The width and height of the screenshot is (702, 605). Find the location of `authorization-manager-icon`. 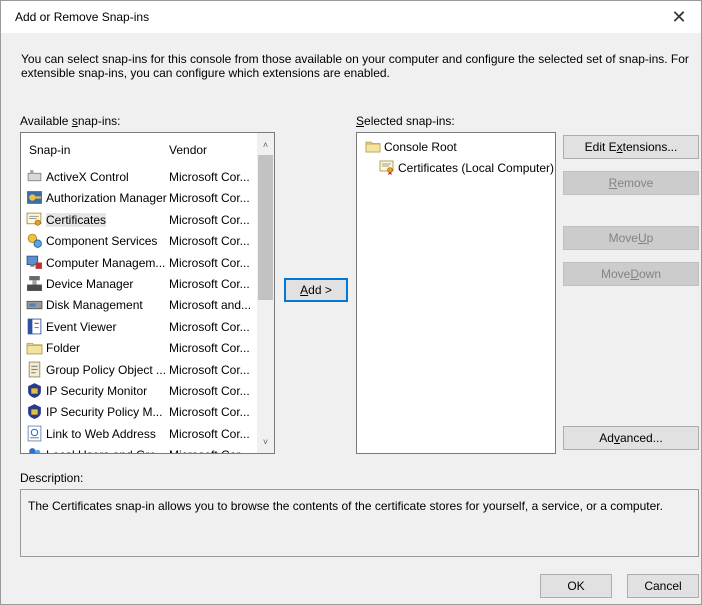

authorization-manager-icon is located at coordinates (34, 198).